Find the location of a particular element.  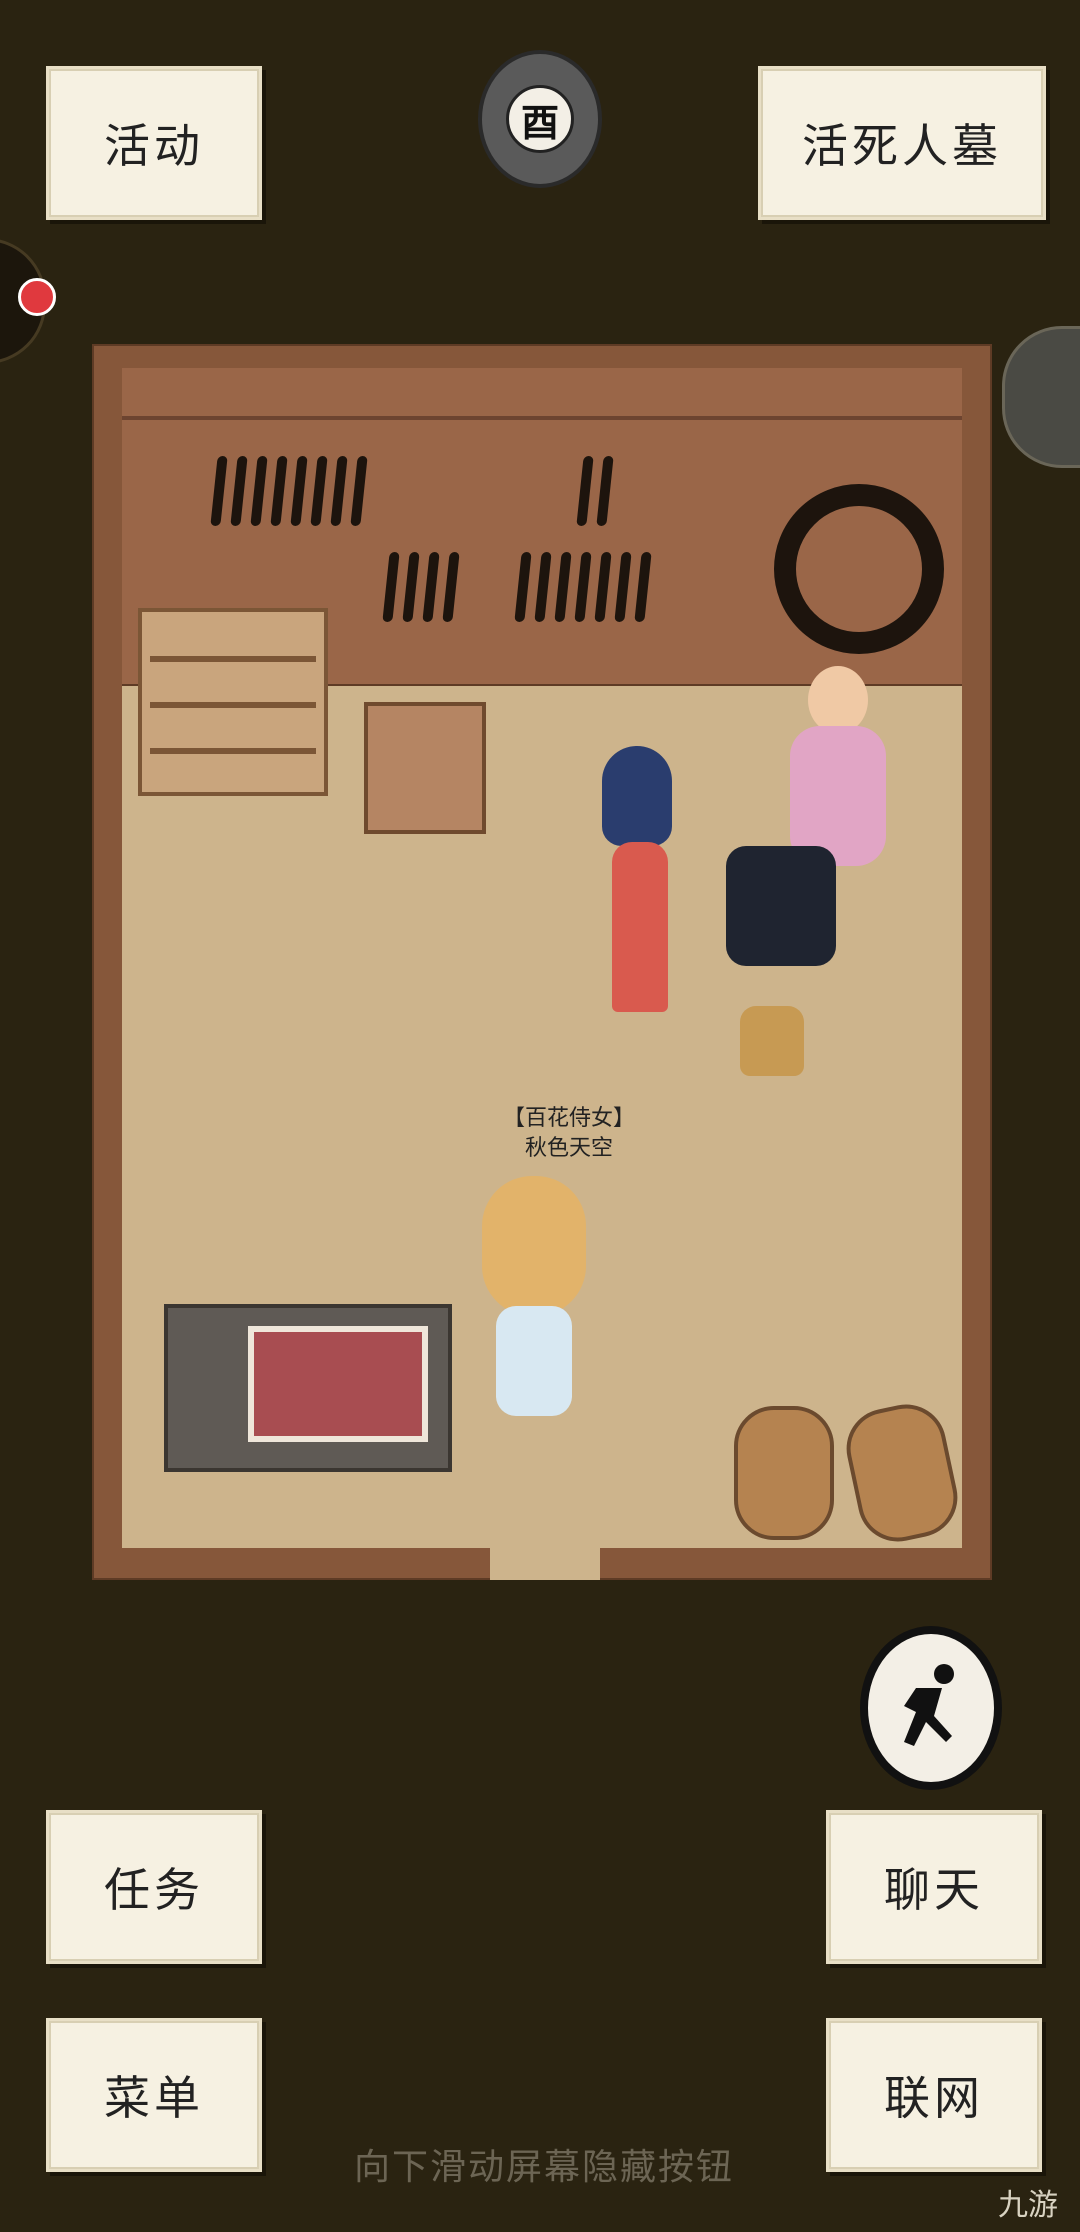

npc-lady is located at coordinates (638, 881).